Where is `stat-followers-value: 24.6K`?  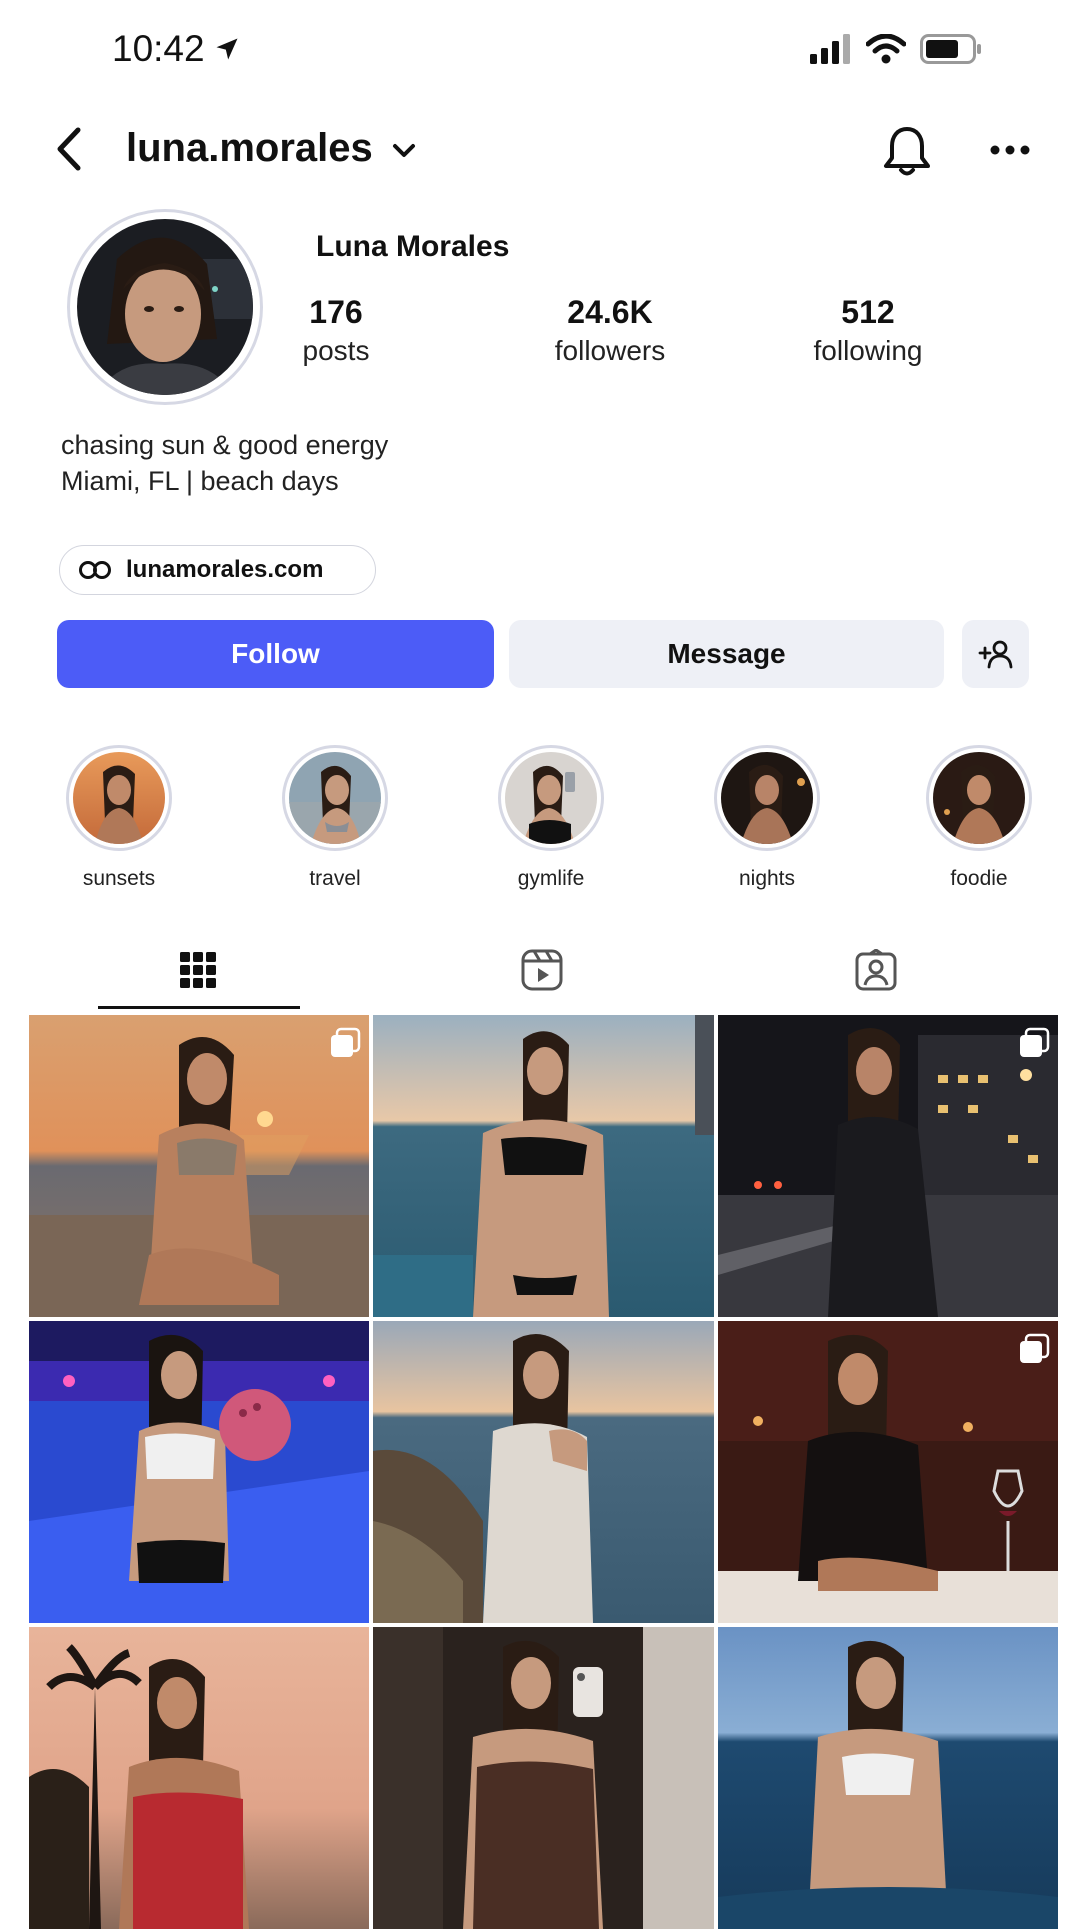
stat-followers-value: 24.6K is located at coordinates (610, 312).